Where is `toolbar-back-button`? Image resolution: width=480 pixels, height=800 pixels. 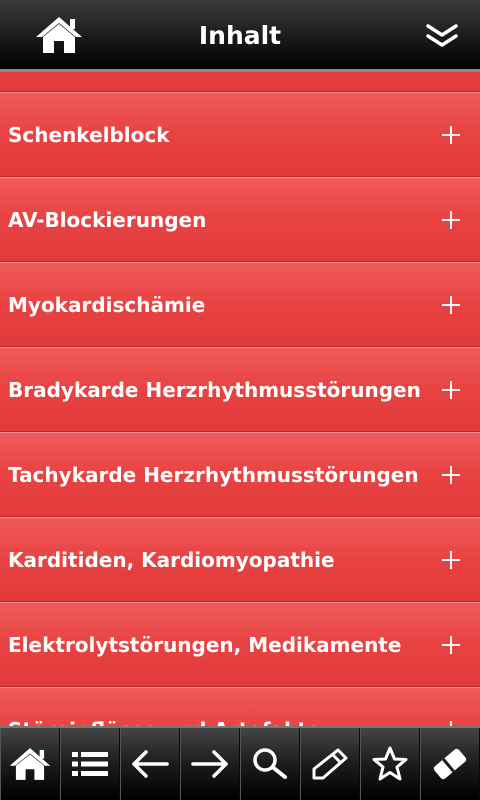
toolbar-back-button is located at coordinates (150, 764).